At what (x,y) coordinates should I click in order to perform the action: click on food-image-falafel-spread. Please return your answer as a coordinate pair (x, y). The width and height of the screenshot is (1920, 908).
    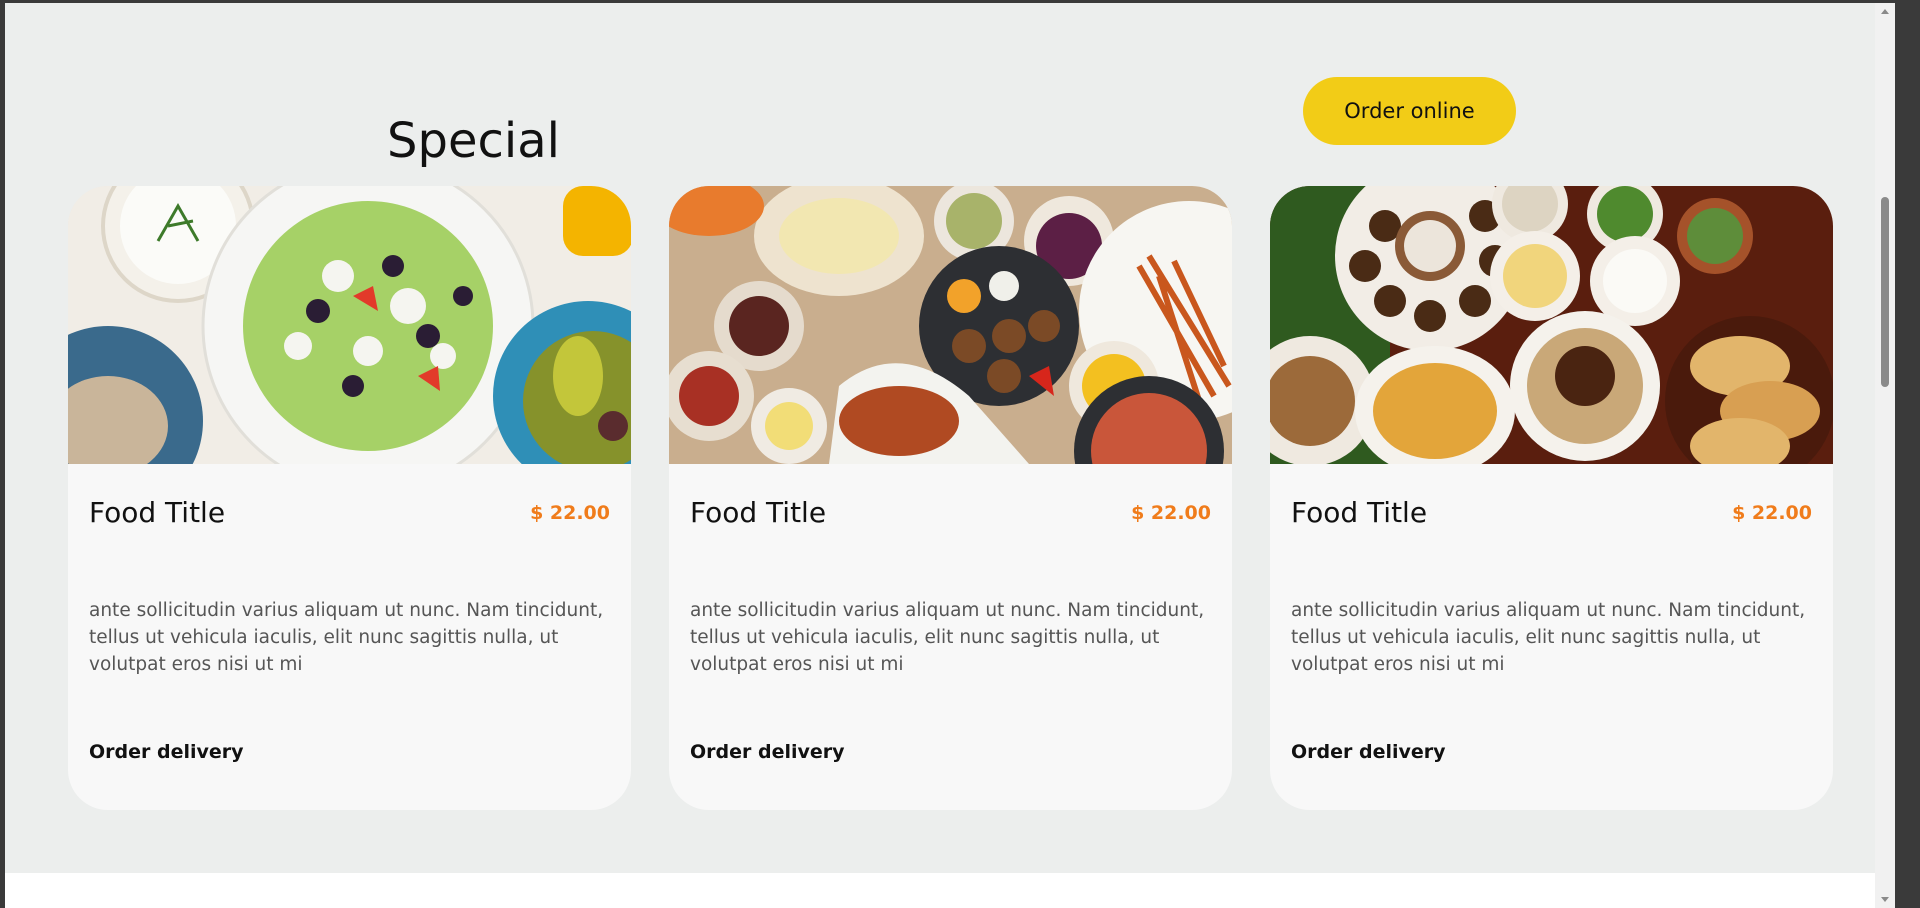
    Looking at the image, I should click on (1551, 325).